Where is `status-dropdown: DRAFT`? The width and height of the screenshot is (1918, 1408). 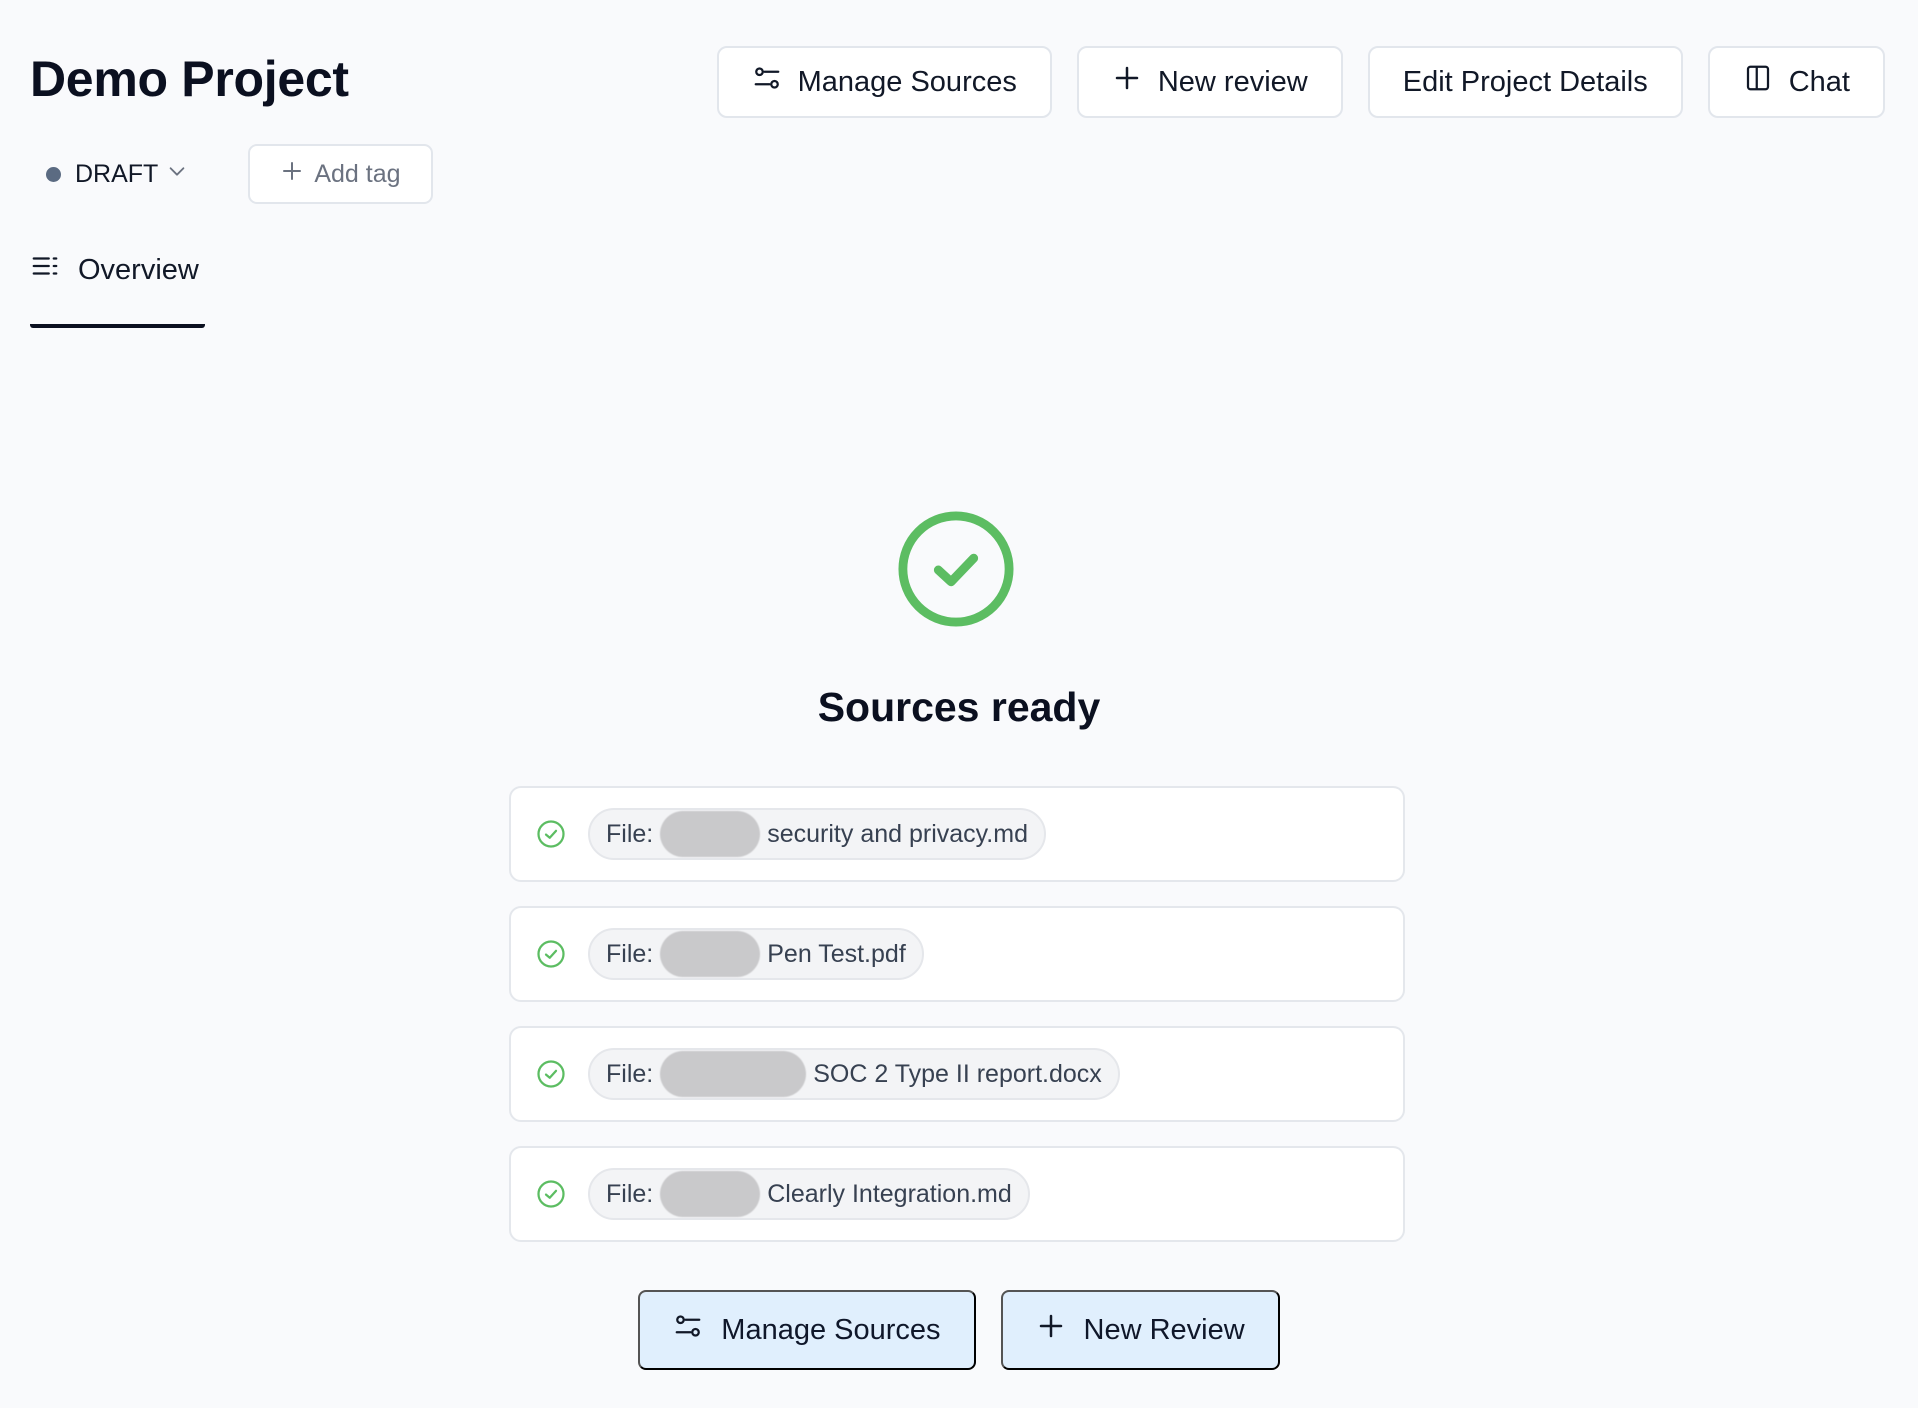 status-dropdown: DRAFT is located at coordinates (117, 174).